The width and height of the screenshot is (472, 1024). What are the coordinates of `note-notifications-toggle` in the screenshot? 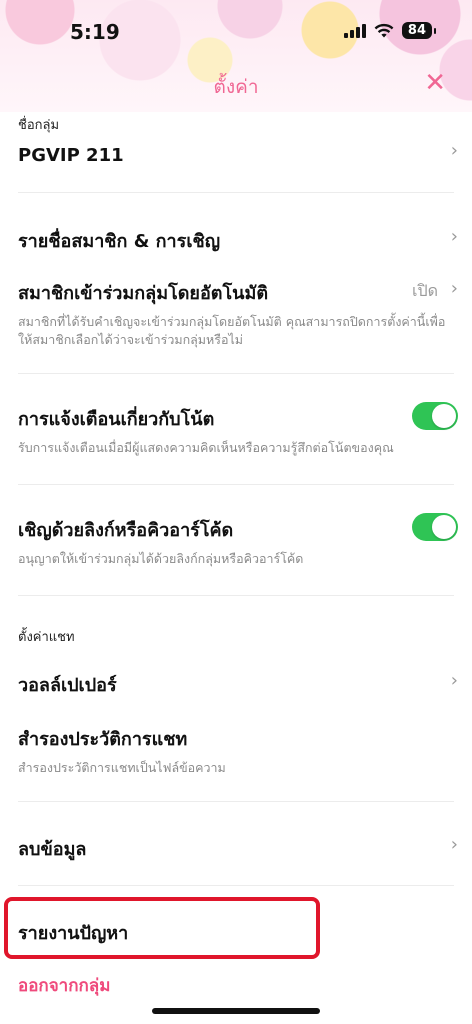 It's located at (435, 416).